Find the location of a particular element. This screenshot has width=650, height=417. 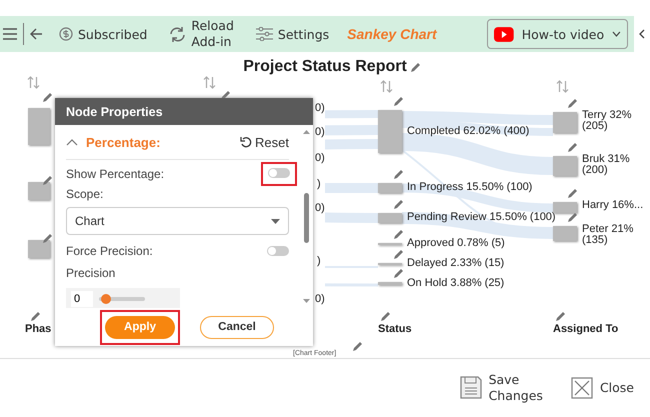

chevron-down-icon is located at coordinates (616, 34).